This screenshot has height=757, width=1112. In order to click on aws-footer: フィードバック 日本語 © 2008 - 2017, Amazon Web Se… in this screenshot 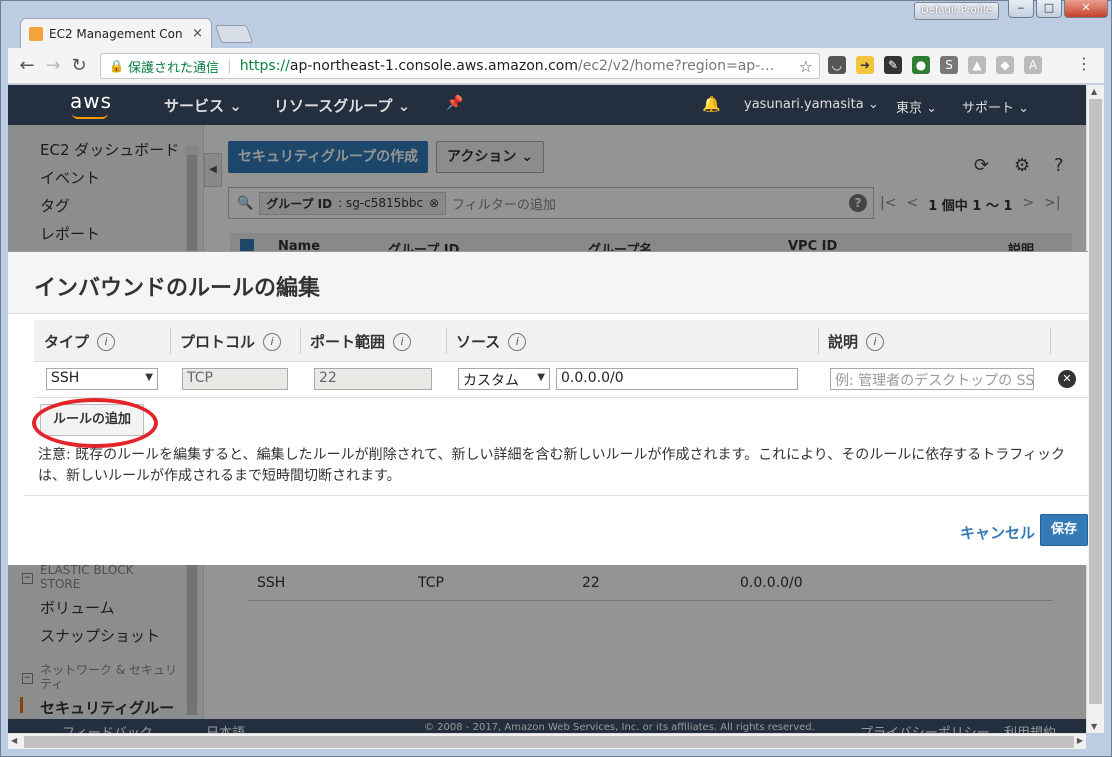, I will do `click(547, 726)`.